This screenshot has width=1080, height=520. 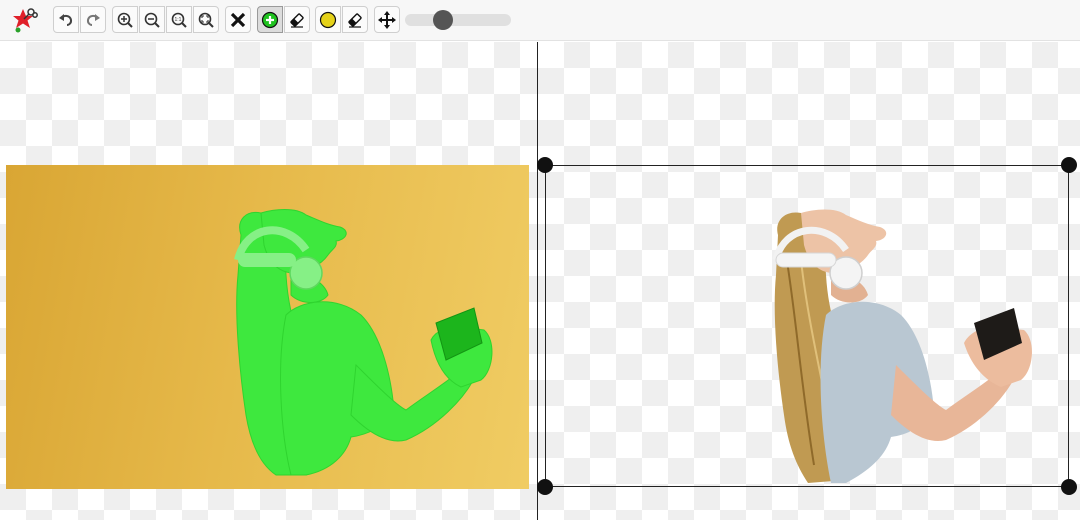 I want to click on keep-brush-button, so click(x=270, y=19).